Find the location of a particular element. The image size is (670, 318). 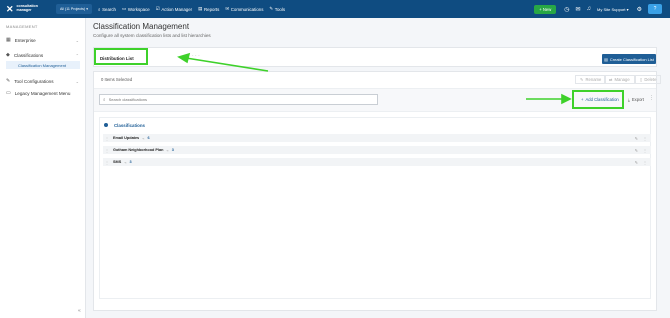

annotation-arrows is located at coordinates (374, 78).